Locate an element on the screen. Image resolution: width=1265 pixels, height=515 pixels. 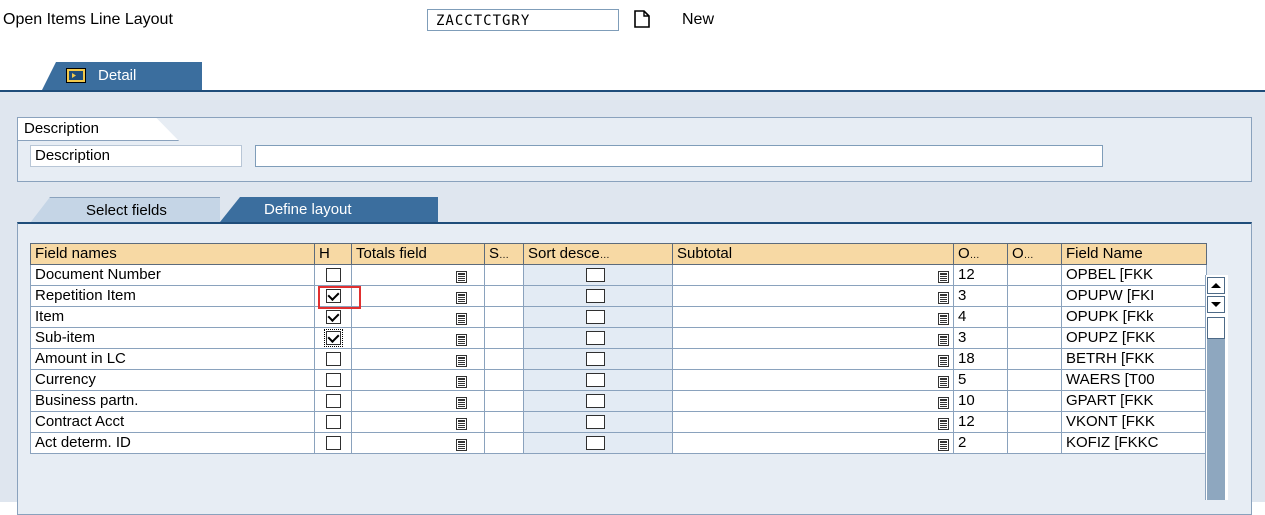
col-totals-field: Totals field is located at coordinates (417, 254).